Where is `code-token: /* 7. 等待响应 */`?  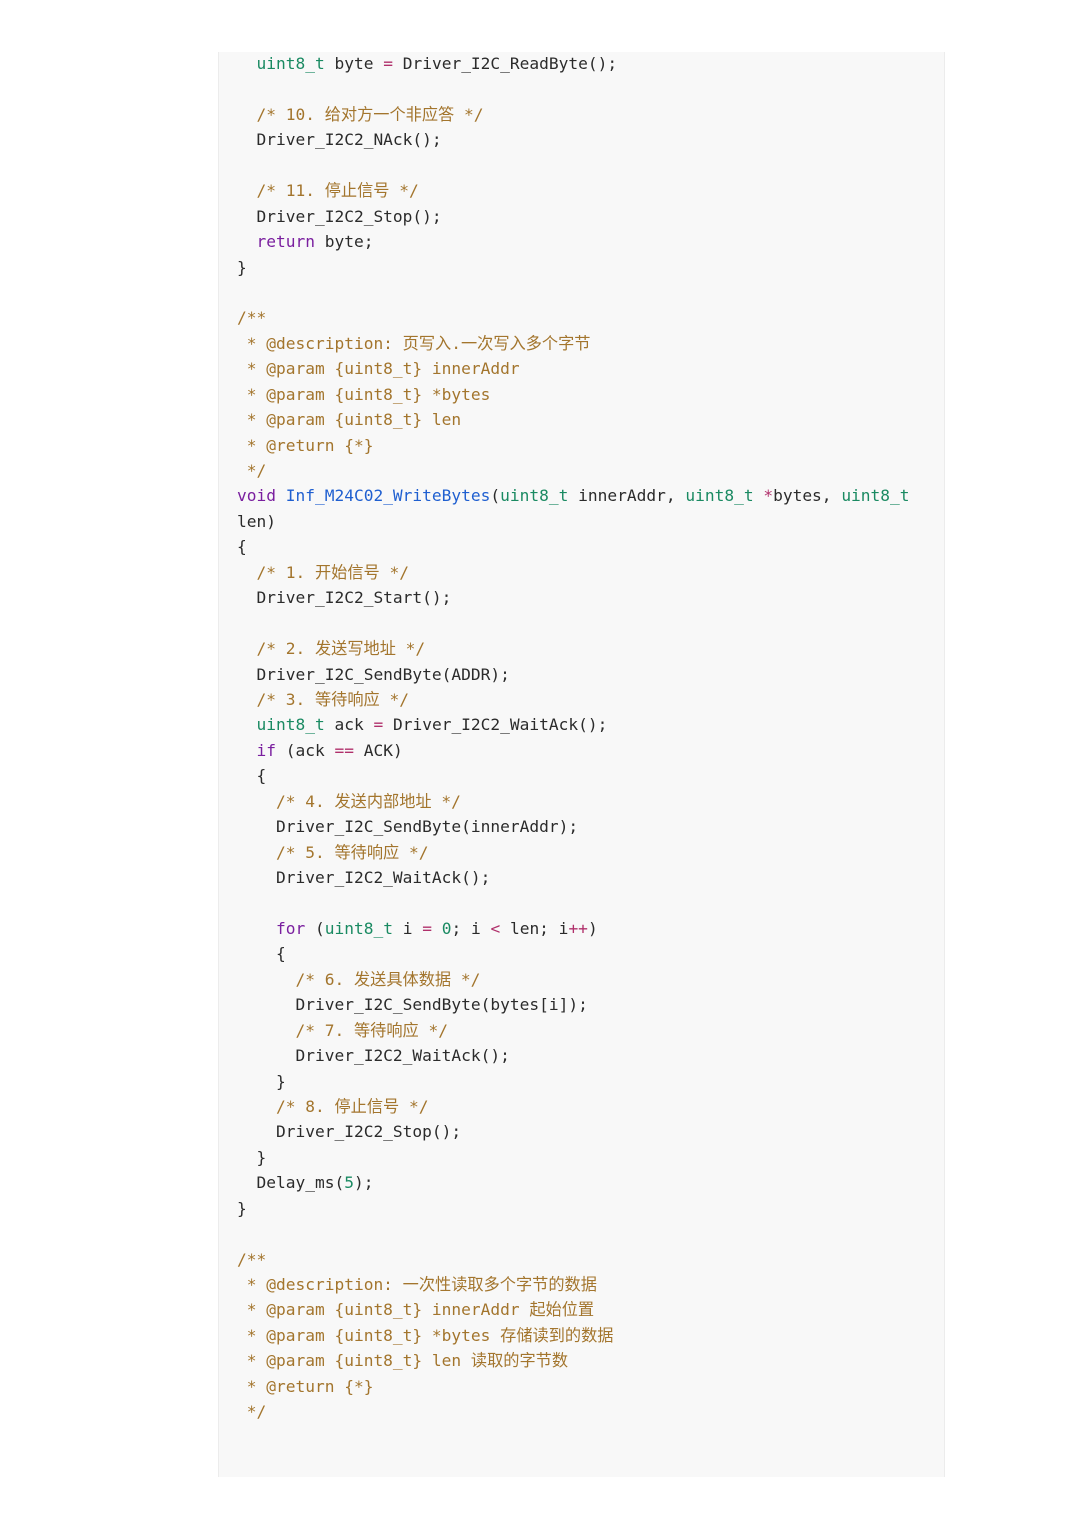
code-token: /* 7. 等待响应 */ is located at coordinates (371, 1030).